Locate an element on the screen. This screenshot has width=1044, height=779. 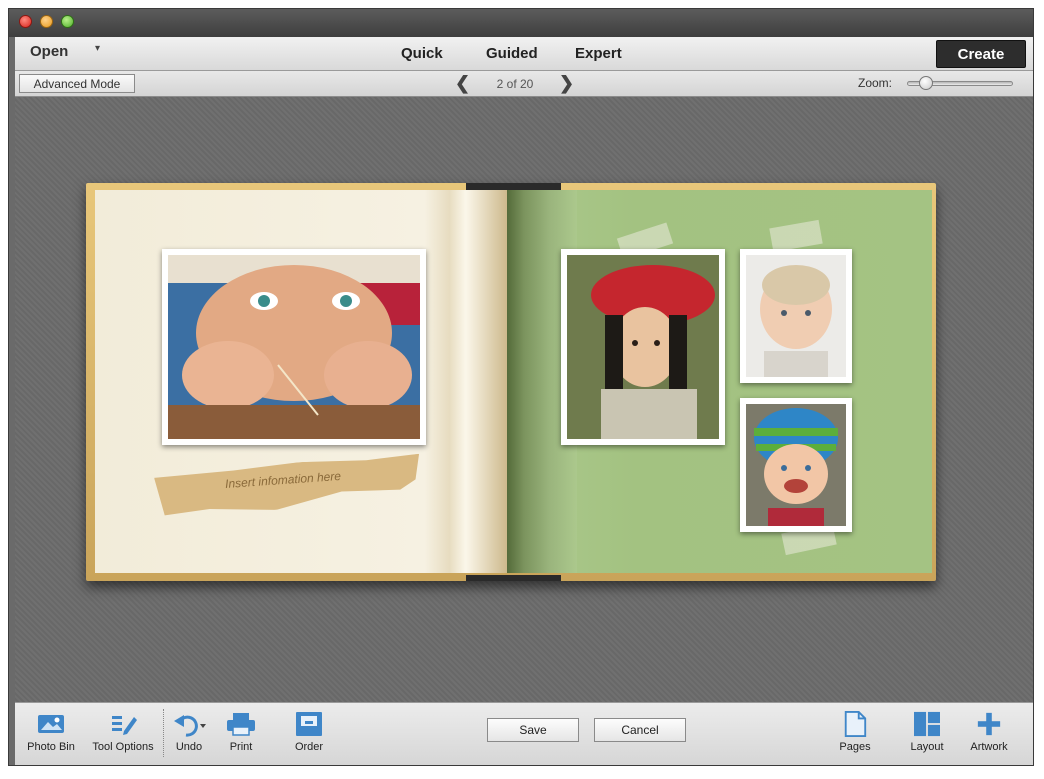
tape-decoration is located at coordinates (796, 236).